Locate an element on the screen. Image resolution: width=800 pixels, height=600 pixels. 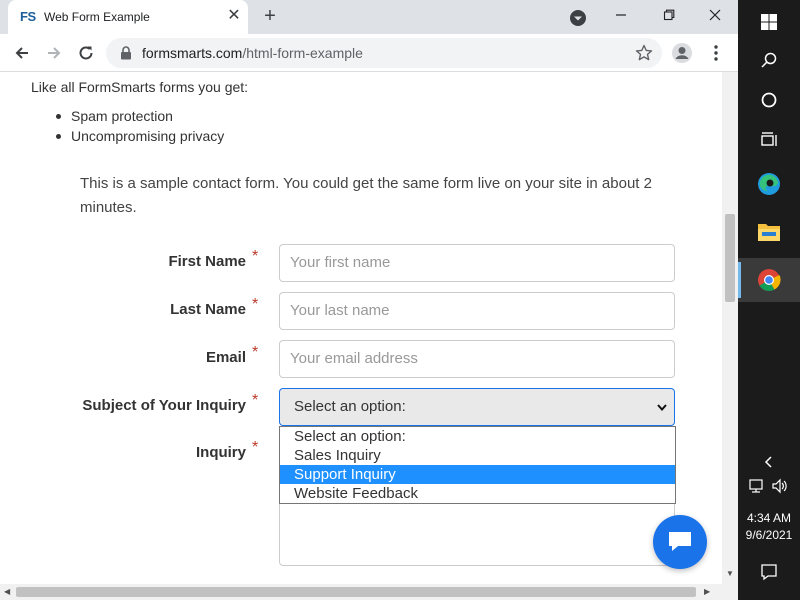
network-icon is located at coordinates (758, 486).